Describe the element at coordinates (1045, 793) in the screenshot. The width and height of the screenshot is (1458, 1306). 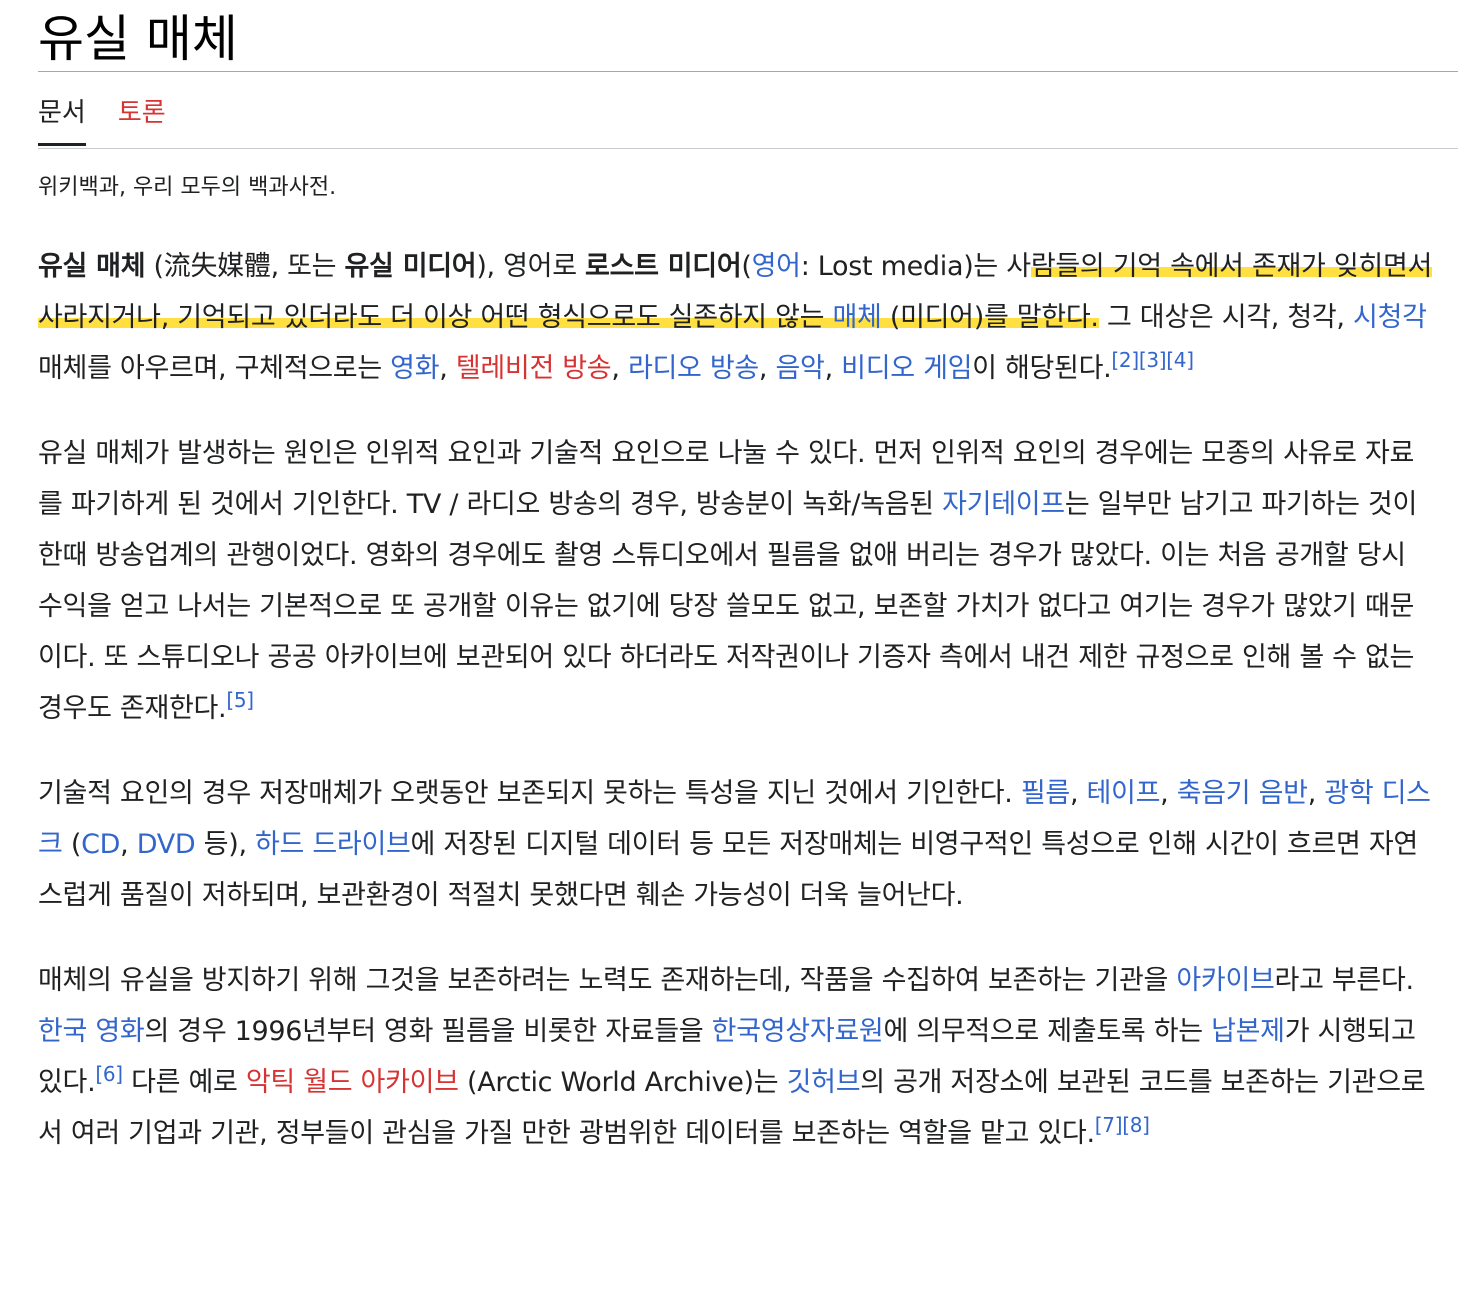
I see `link-film-stock: 필름` at that location.